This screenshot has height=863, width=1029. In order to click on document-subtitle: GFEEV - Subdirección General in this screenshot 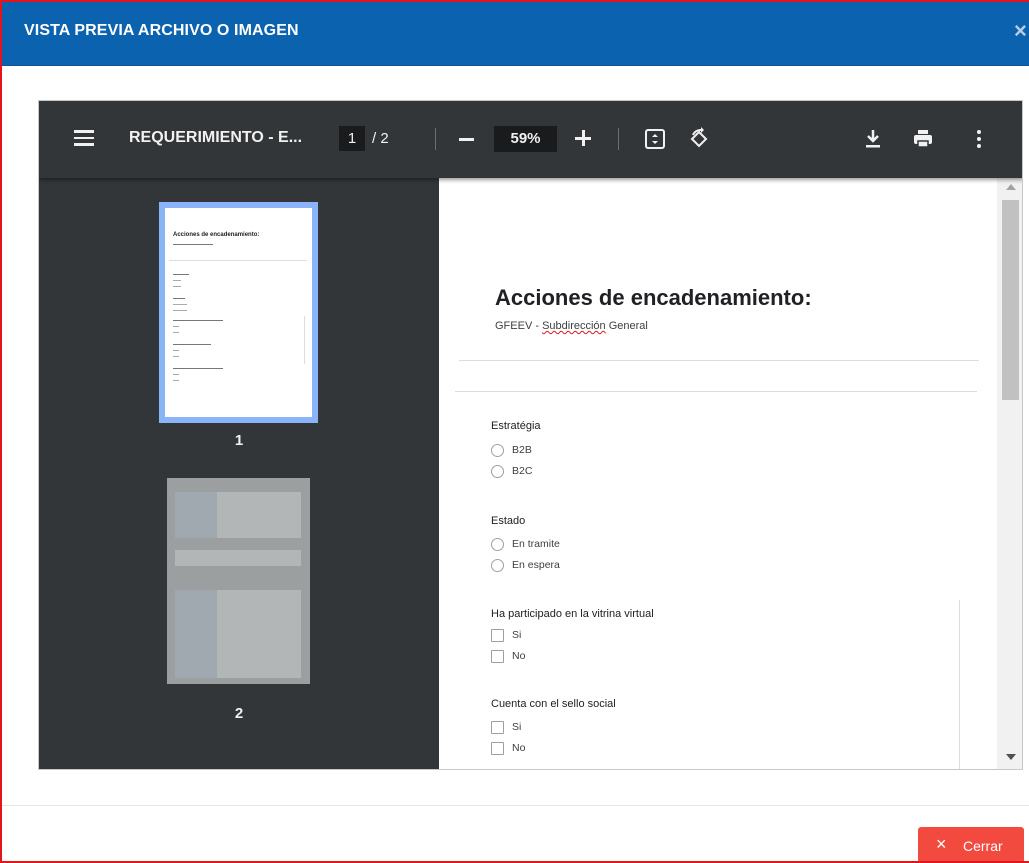, I will do `click(571, 326)`.